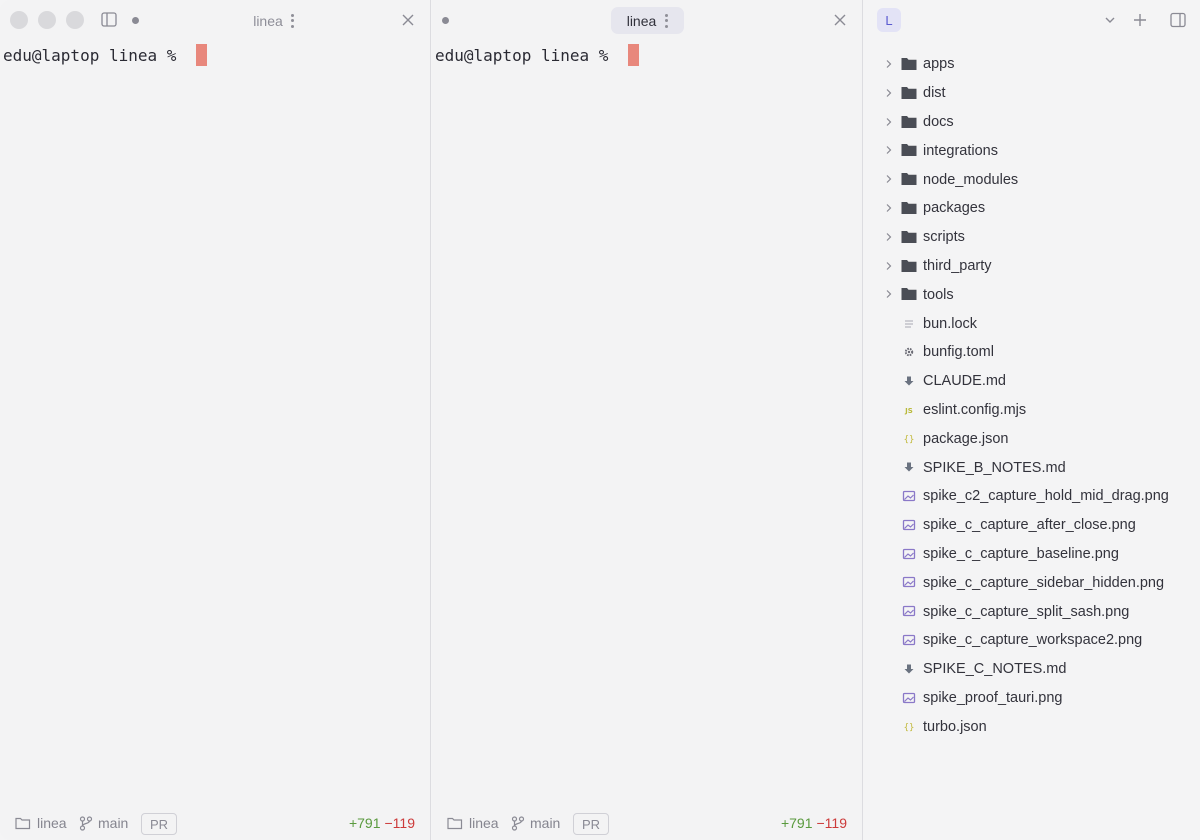 The width and height of the screenshot is (1200, 840). What do you see at coordinates (1032, 93) in the screenshot?
I see `folder-item: dist` at bounding box center [1032, 93].